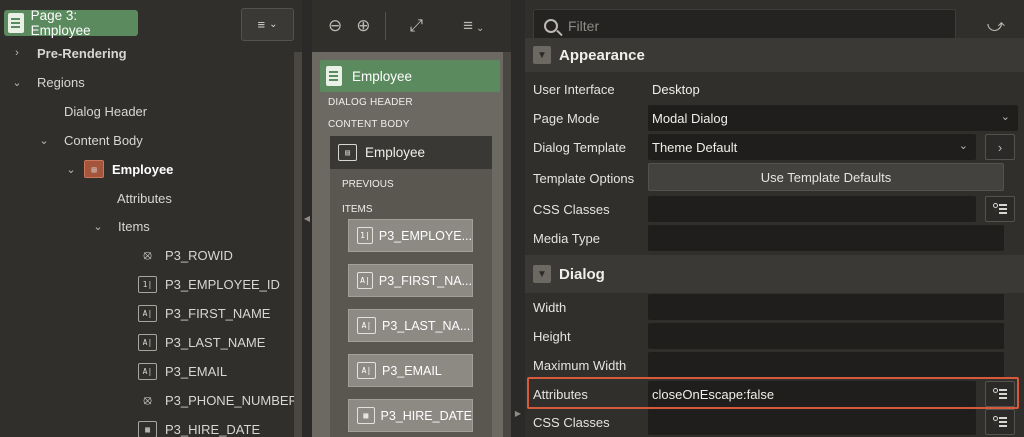  I want to click on user-interface-value: Desktop, so click(676, 89).